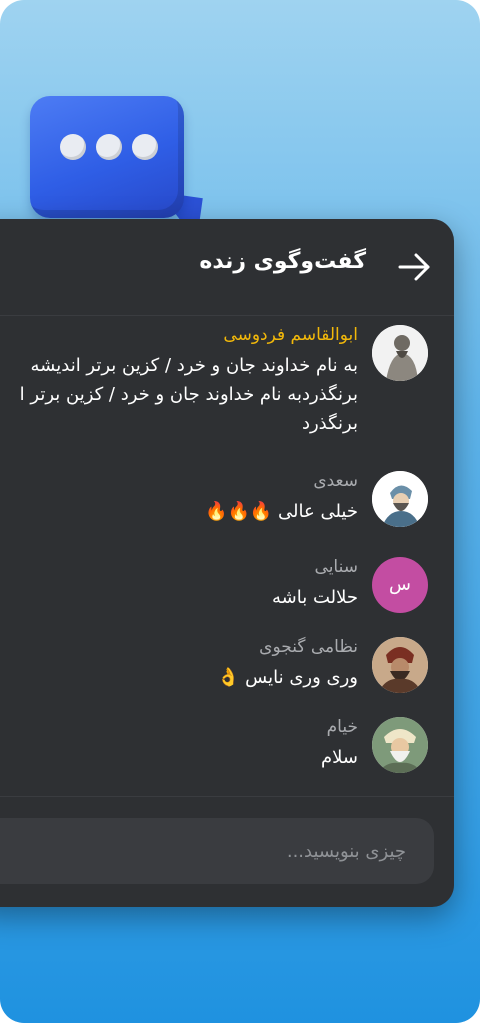 The image size is (480, 1023). I want to click on chat-header: گفت‌وگوی زنده, so click(227, 267).